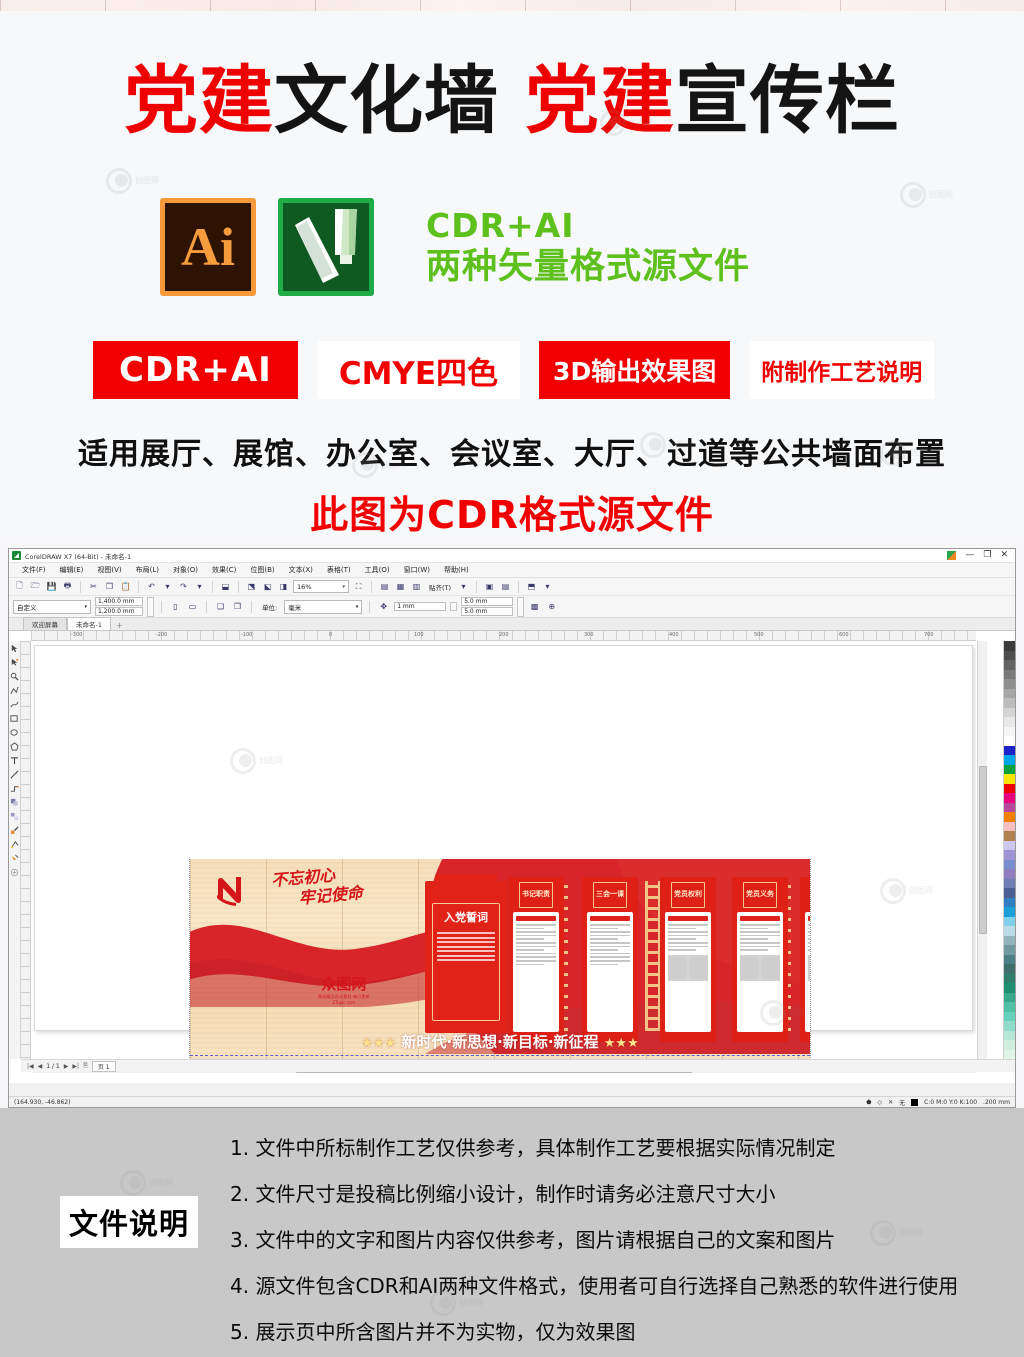 This screenshot has height=1357, width=1024. Describe the element at coordinates (175, 606) in the screenshot. I see `portrait-orientation-icon: ▯` at that location.